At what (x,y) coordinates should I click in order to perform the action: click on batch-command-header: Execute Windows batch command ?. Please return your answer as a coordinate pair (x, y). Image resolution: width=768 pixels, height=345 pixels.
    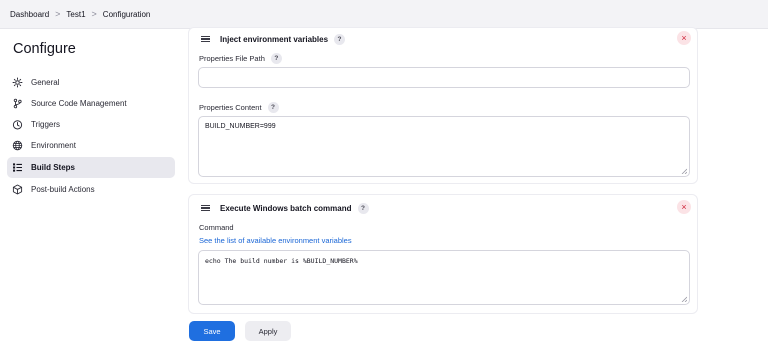
    Looking at the image, I should click on (285, 208).